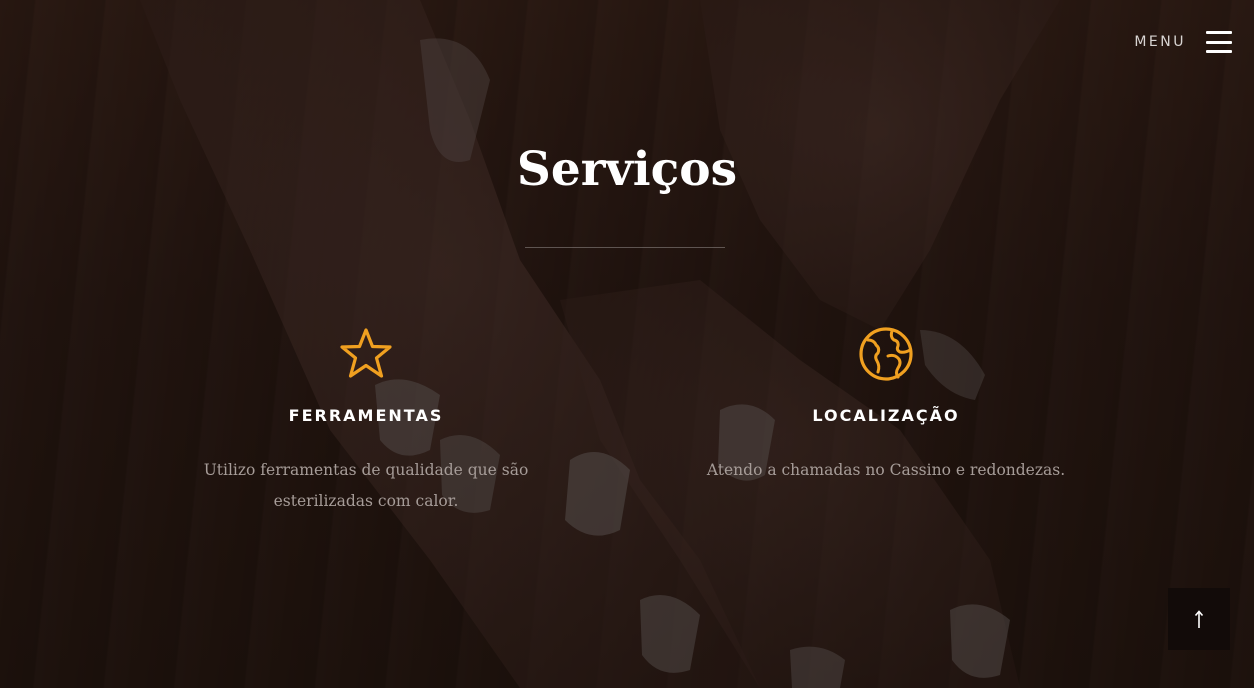 This screenshot has height=688, width=1254. Describe the element at coordinates (366, 353) in the screenshot. I see `star-icon` at that location.